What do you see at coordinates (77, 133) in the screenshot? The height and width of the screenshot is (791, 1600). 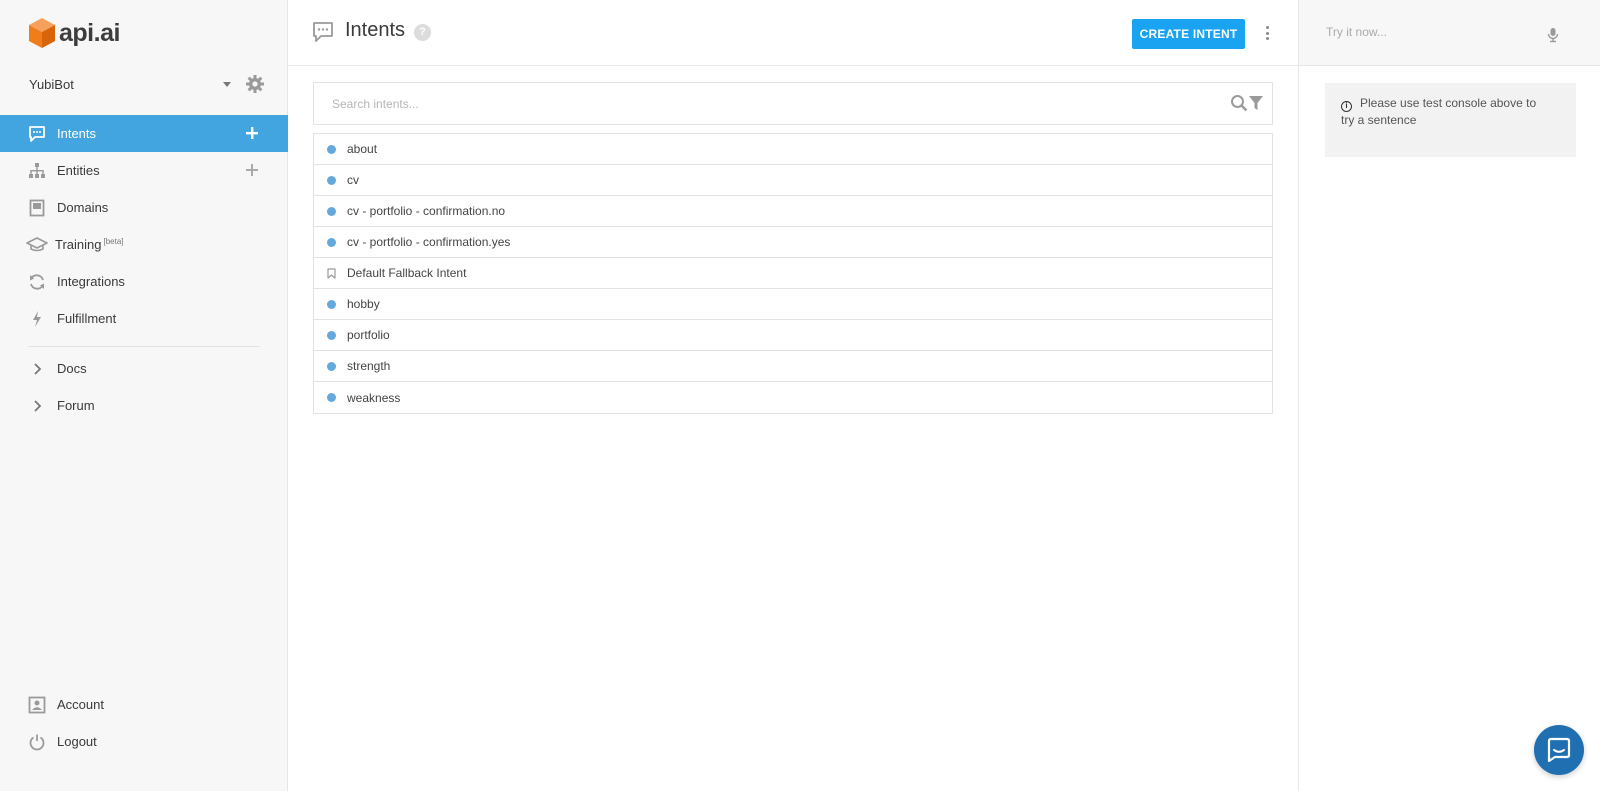 I see `sidebar-item-label: Intents` at bounding box center [77, 133].